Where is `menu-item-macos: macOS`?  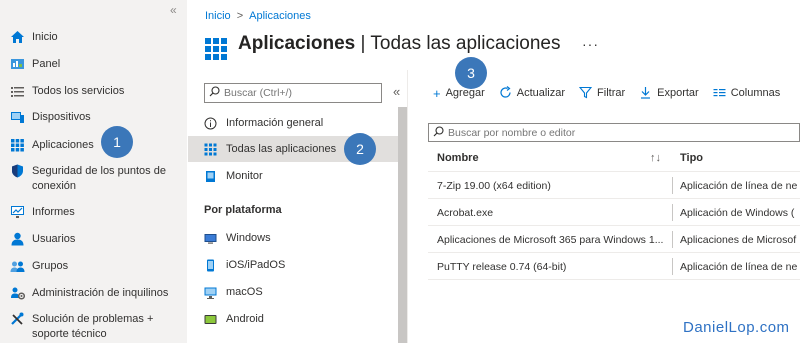
menu-item-macos: macOS is located at coordinates (293, 292).